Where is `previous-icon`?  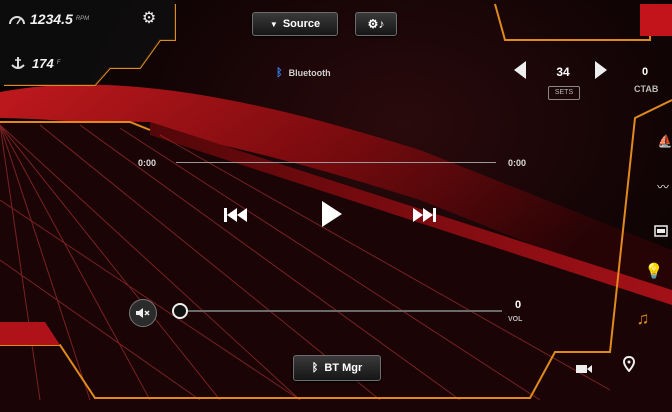
previous-icon is located at coordinates (235, 215).